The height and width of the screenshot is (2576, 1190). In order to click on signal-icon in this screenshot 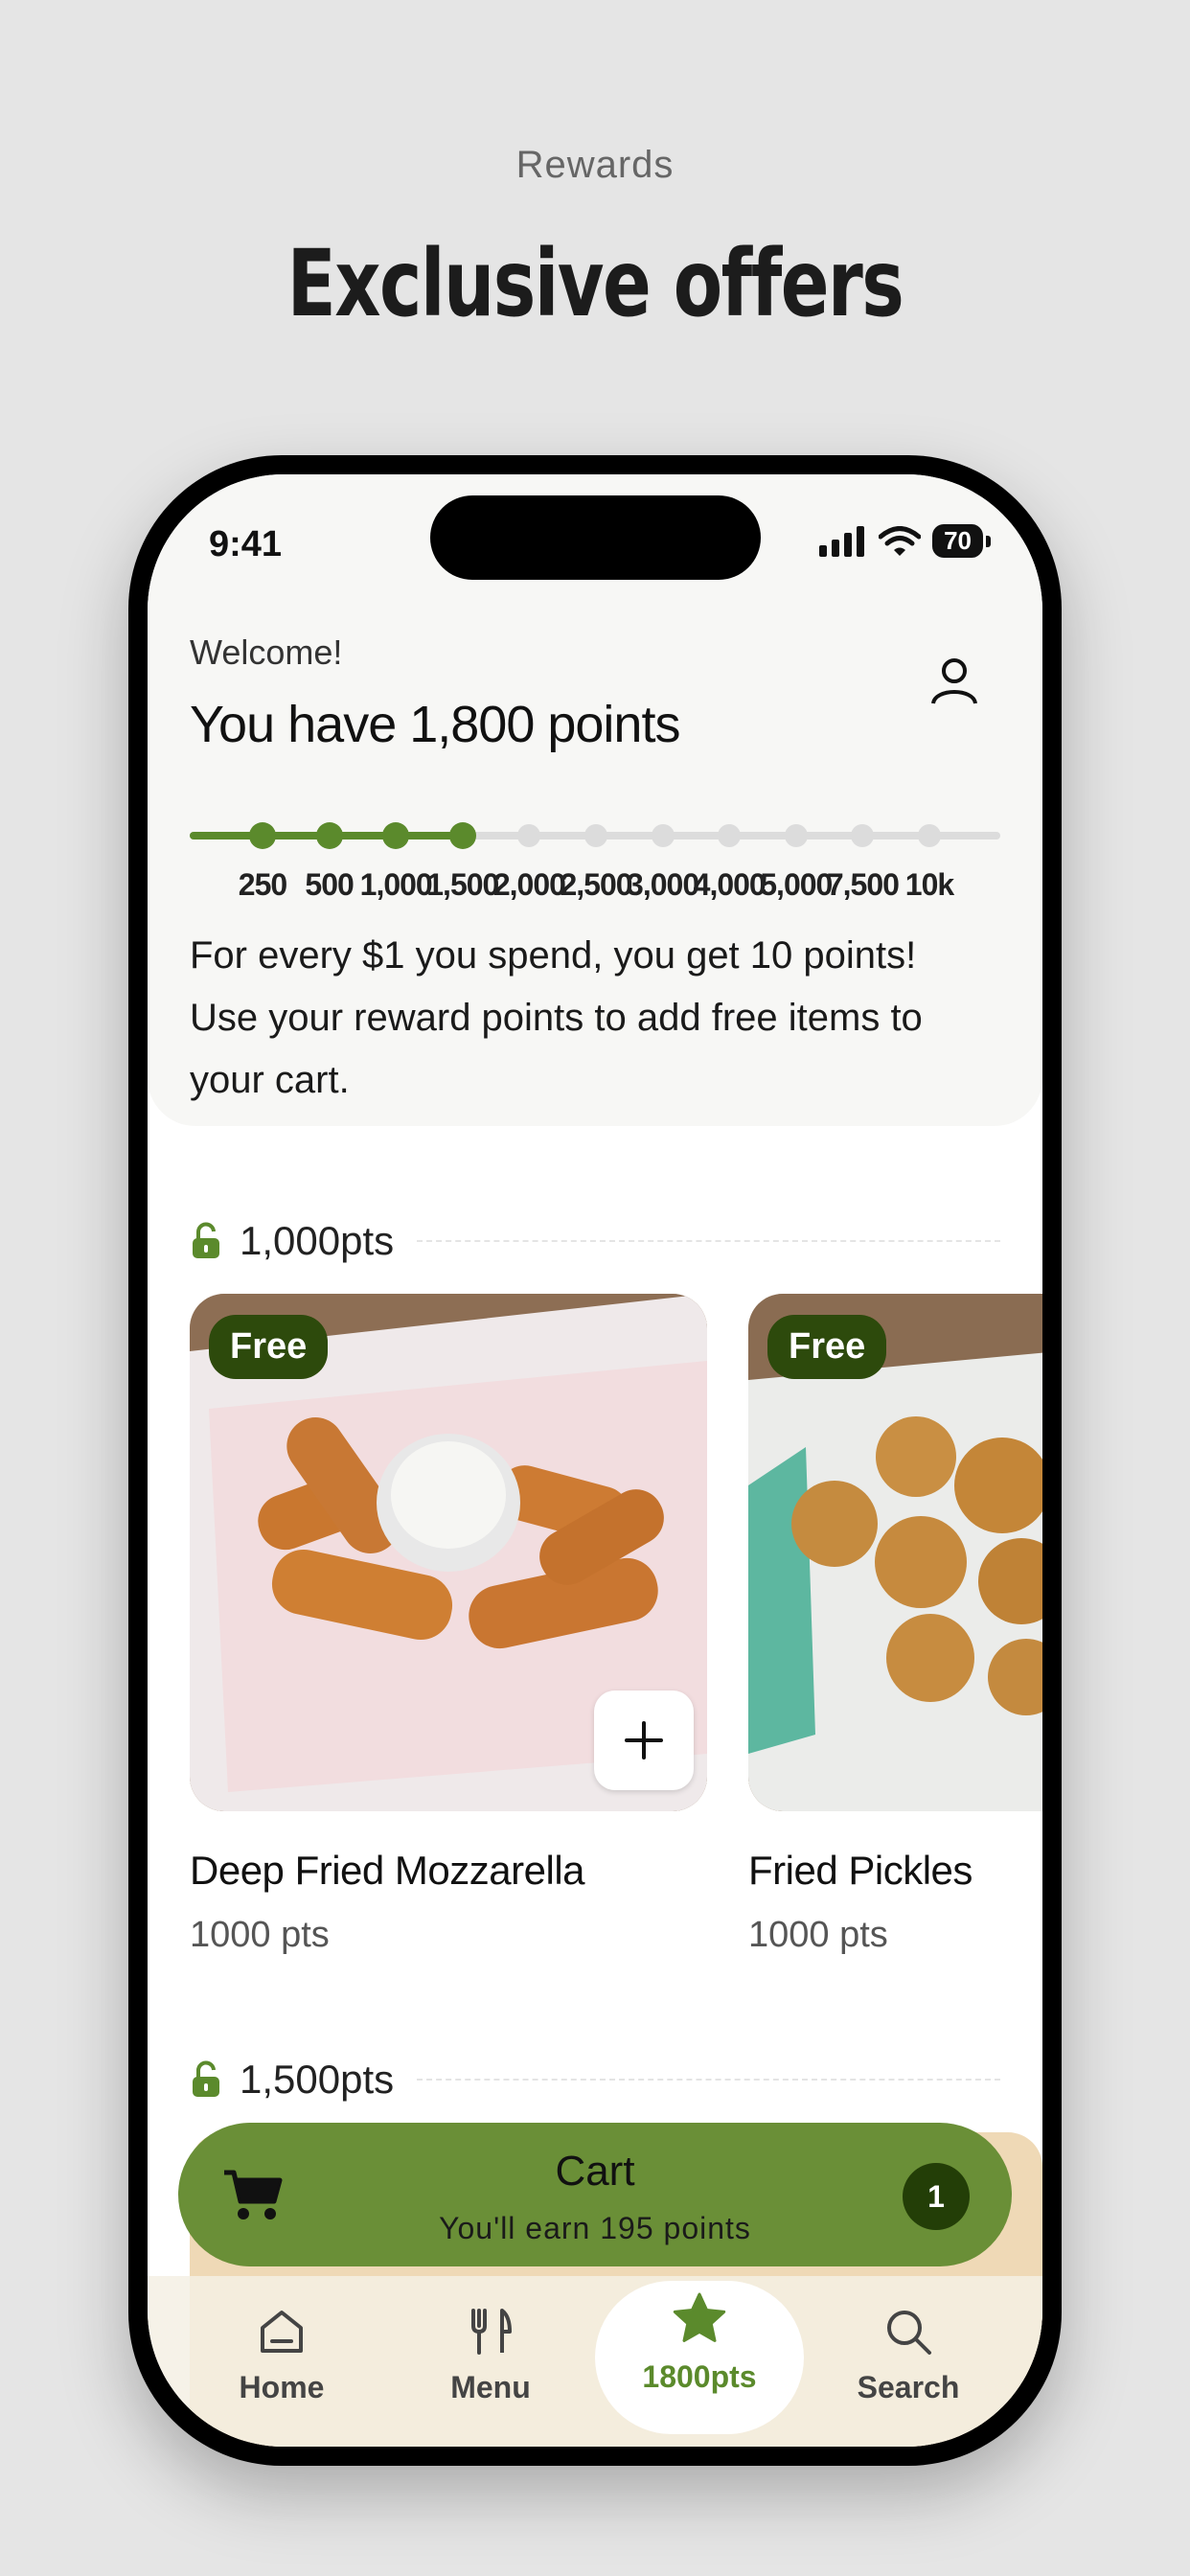, I will do `click(842, 541)`.